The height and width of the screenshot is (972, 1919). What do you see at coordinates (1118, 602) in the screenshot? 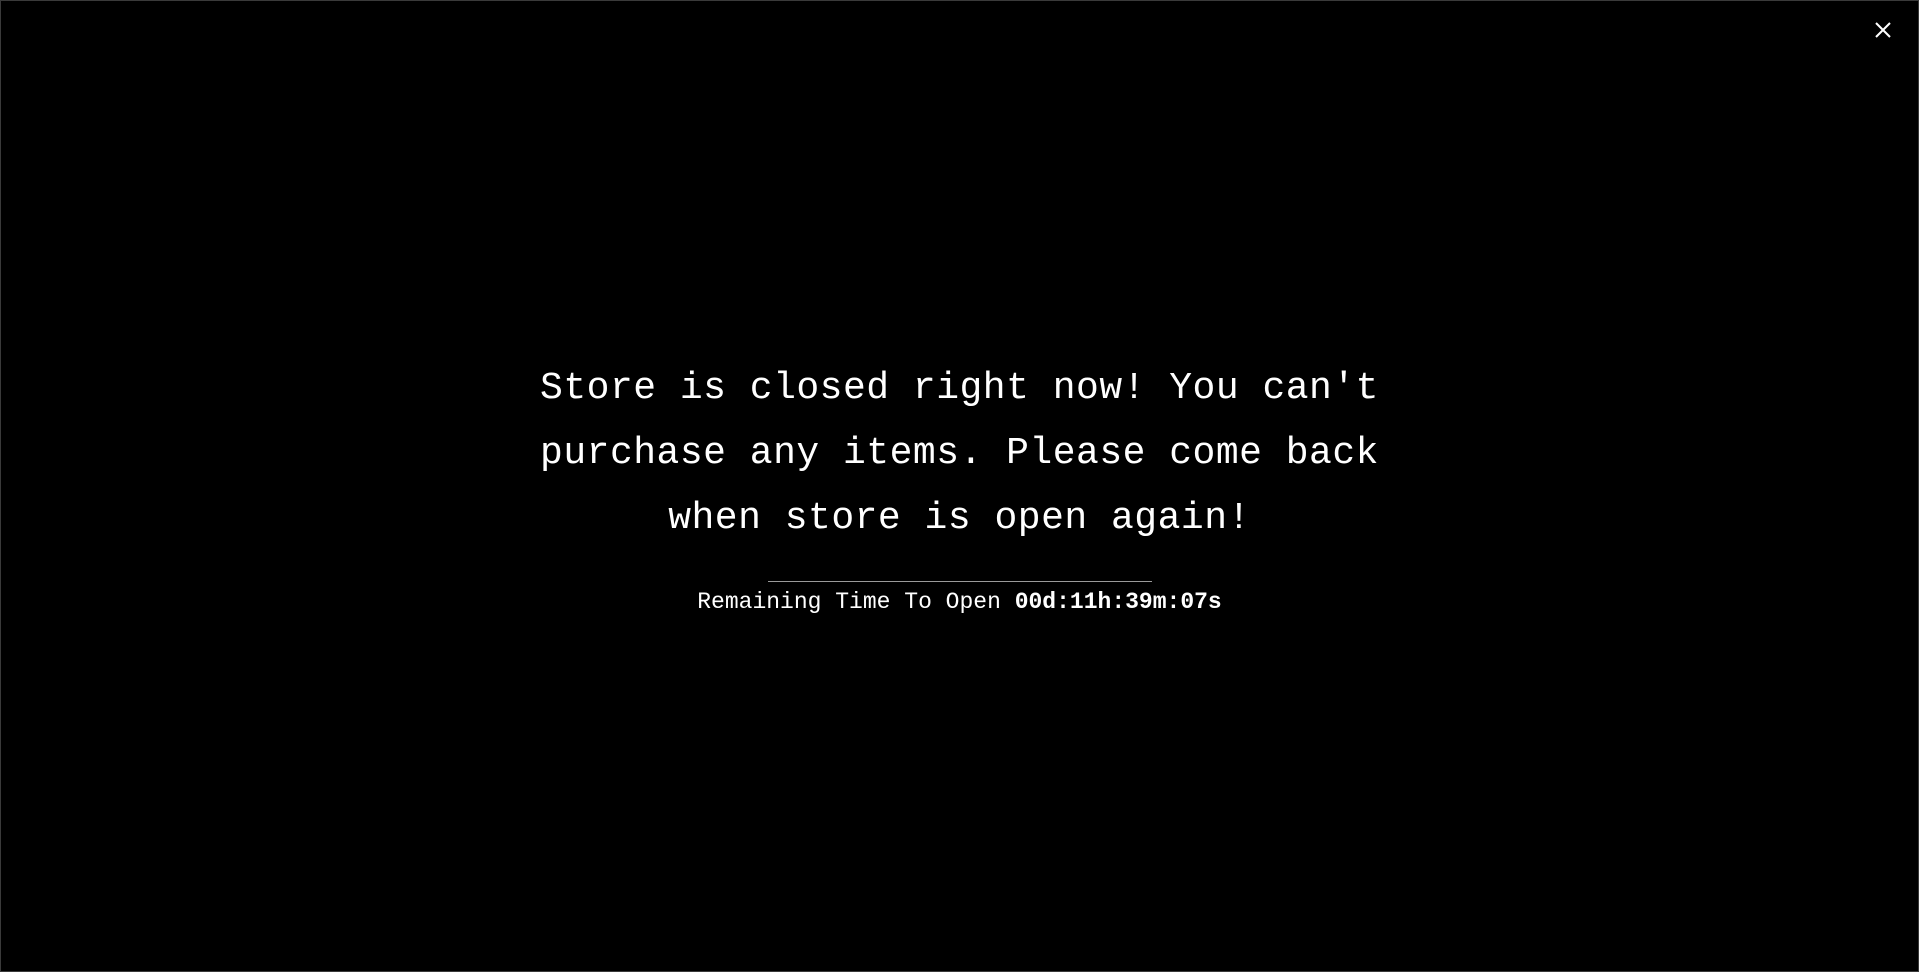
I see `countdown-value: 00d:11h:39m:07s` at bounding box center [1118, 602].